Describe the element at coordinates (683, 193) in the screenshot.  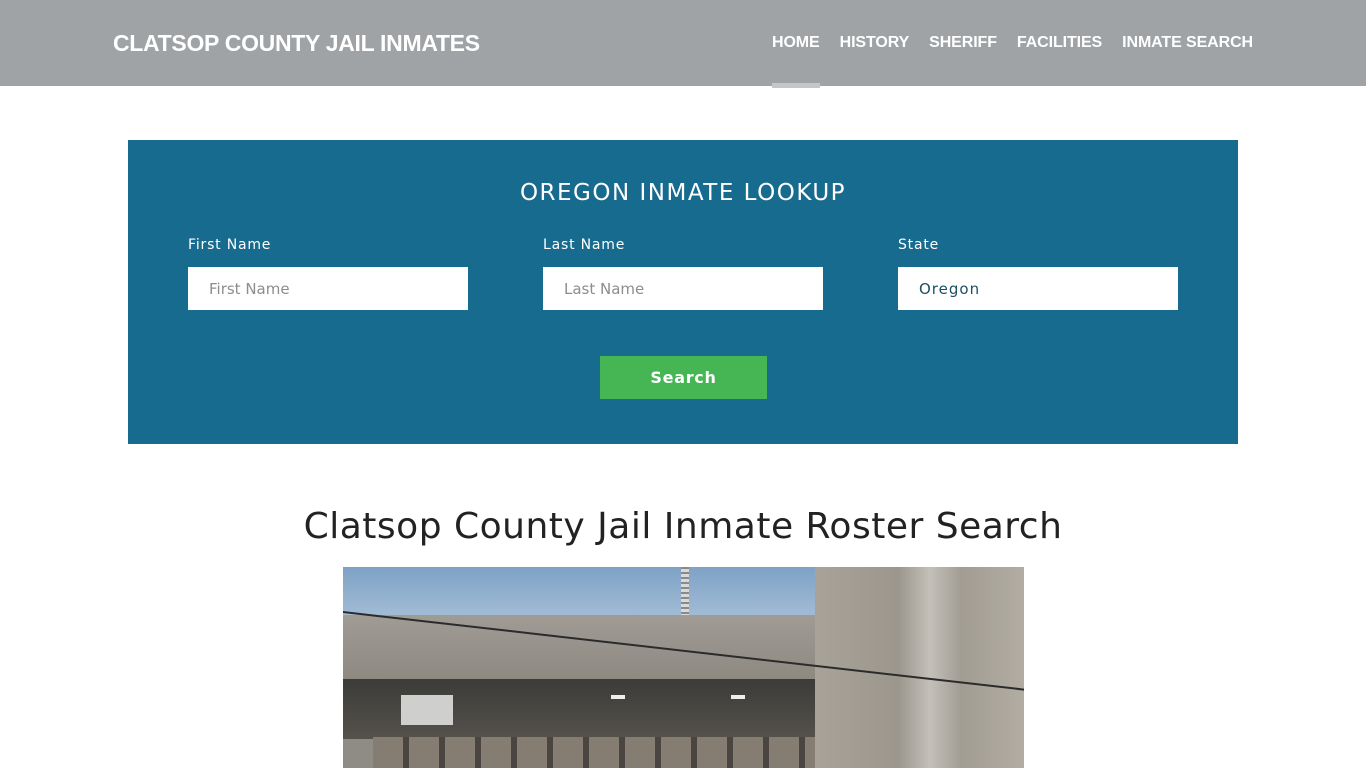
I see `lookup-title: OREGON INMATE LOOKUP` at that location.